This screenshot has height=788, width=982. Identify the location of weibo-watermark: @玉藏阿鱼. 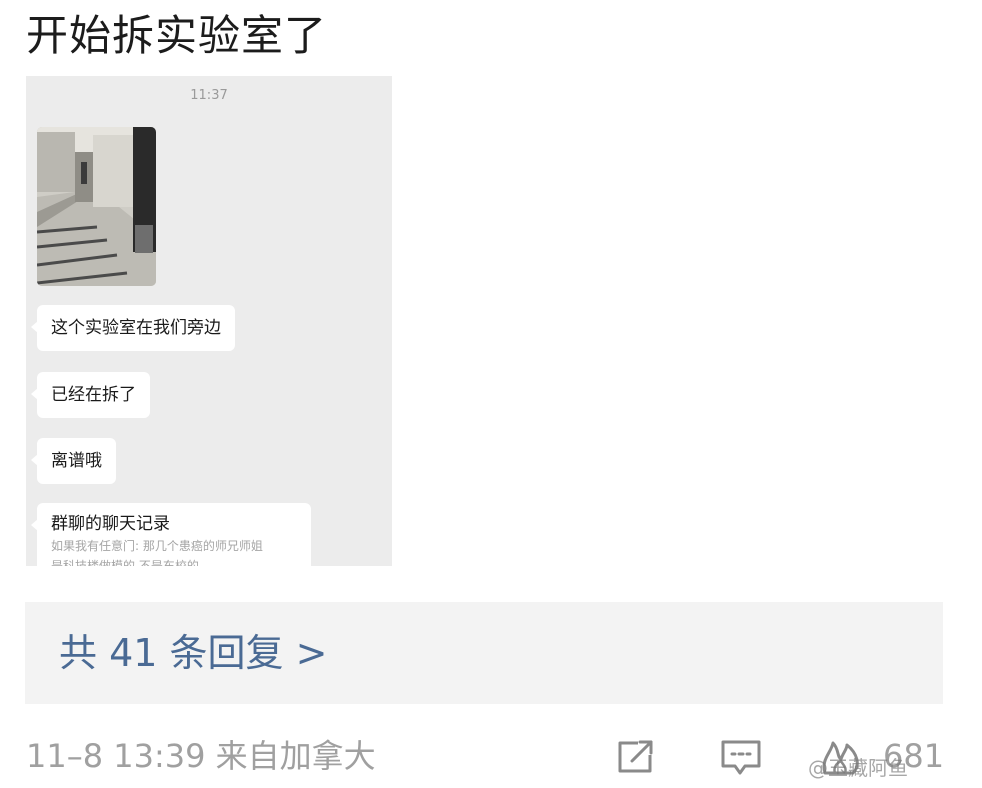
(858, 768).